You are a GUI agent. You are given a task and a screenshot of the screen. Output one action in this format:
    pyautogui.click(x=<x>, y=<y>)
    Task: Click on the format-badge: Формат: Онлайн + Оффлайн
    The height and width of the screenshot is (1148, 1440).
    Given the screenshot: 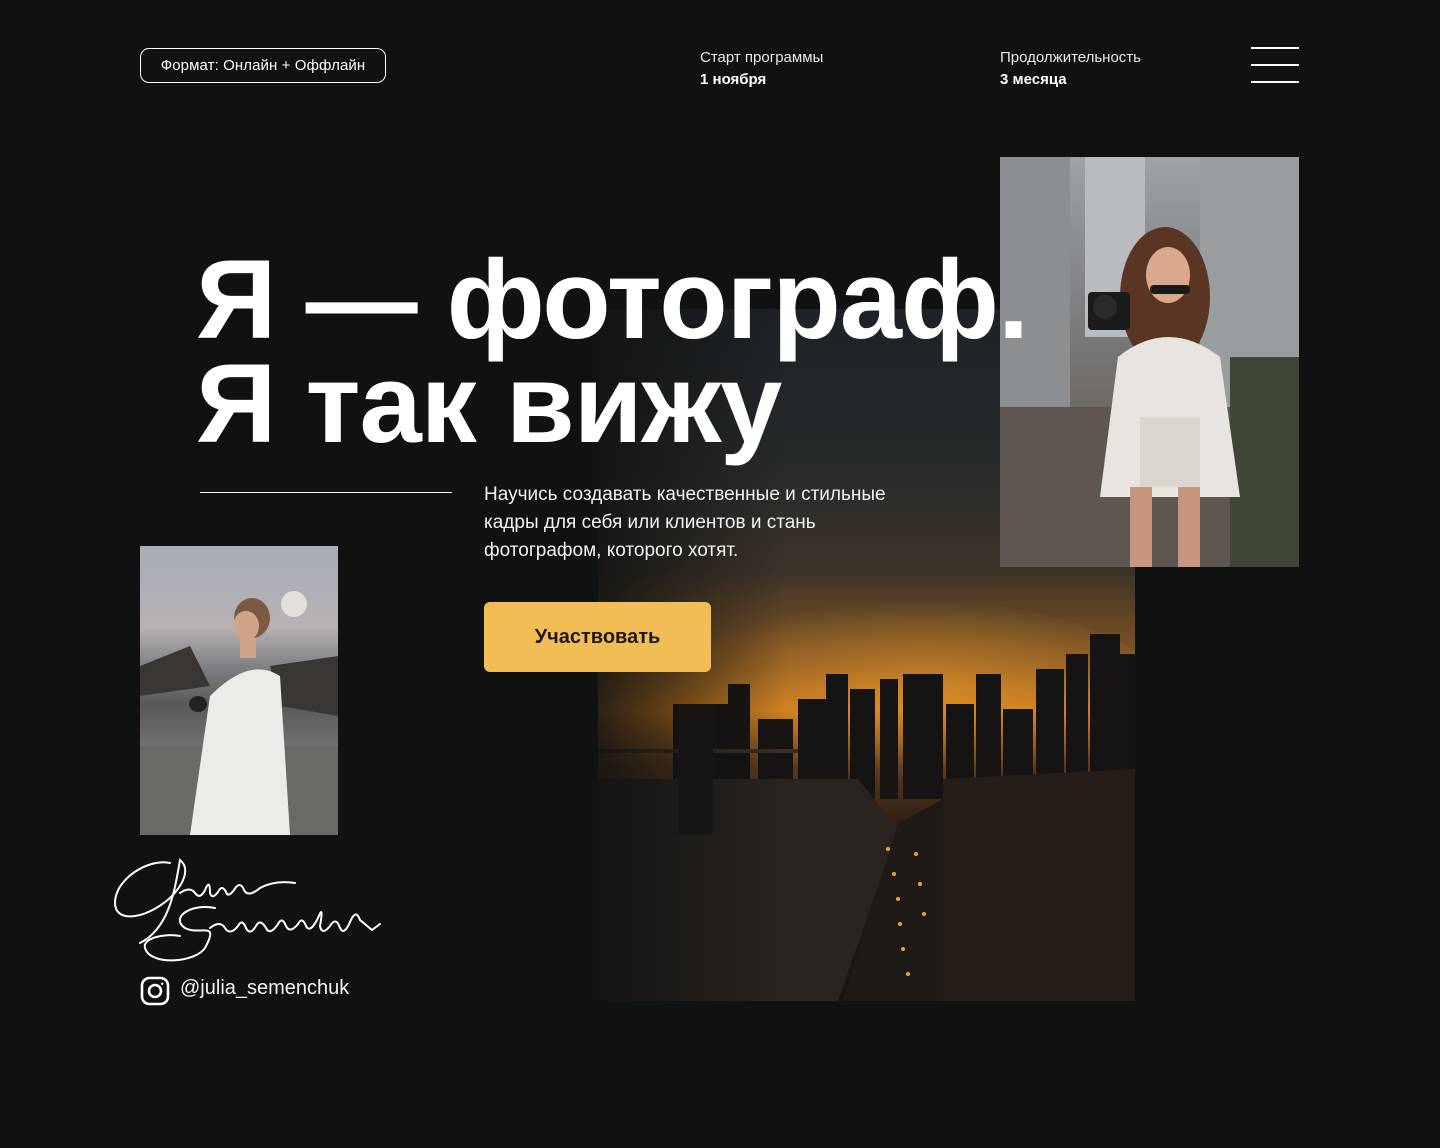 What is the action you would take?
    pyautogui.click(x=263, y=65)
    